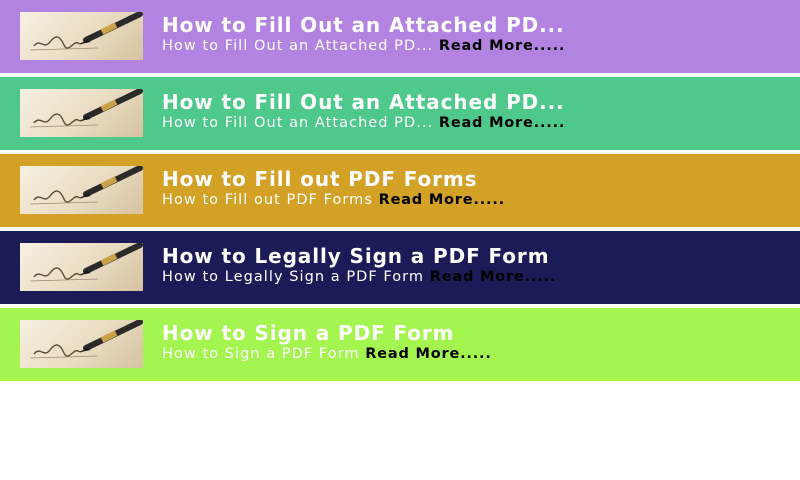  What do you see at coordinates (293, 277) in the screenshot?
I see `excerpt-text: How to Legally Sign a PDF Form` at bounding box center [293, 277].